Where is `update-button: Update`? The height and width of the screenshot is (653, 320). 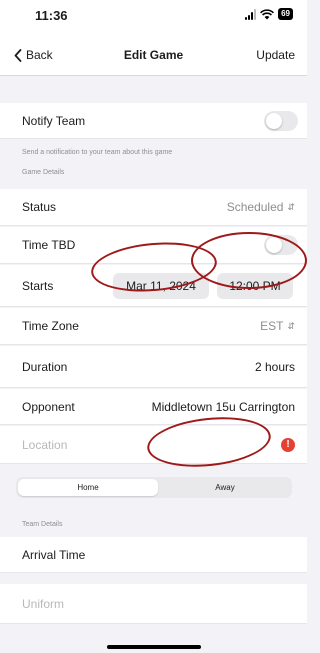
update-button: Update is located at coordinates (275, 55).